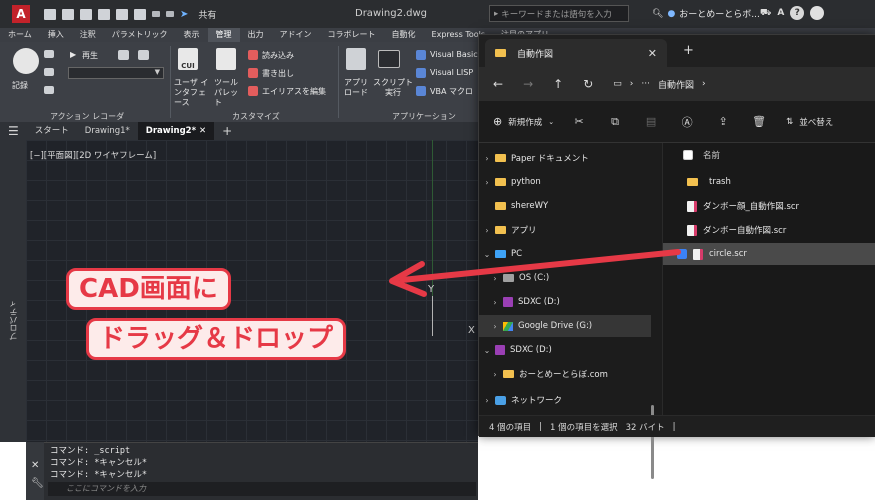 Image resolution: width=875 pixels, height=500 pixels. What do you see at coordinates (559, 13) in the screenshot?
I see `search-input: ▸ キーワードまたは語句を入力` at bounding box center [559, 13].